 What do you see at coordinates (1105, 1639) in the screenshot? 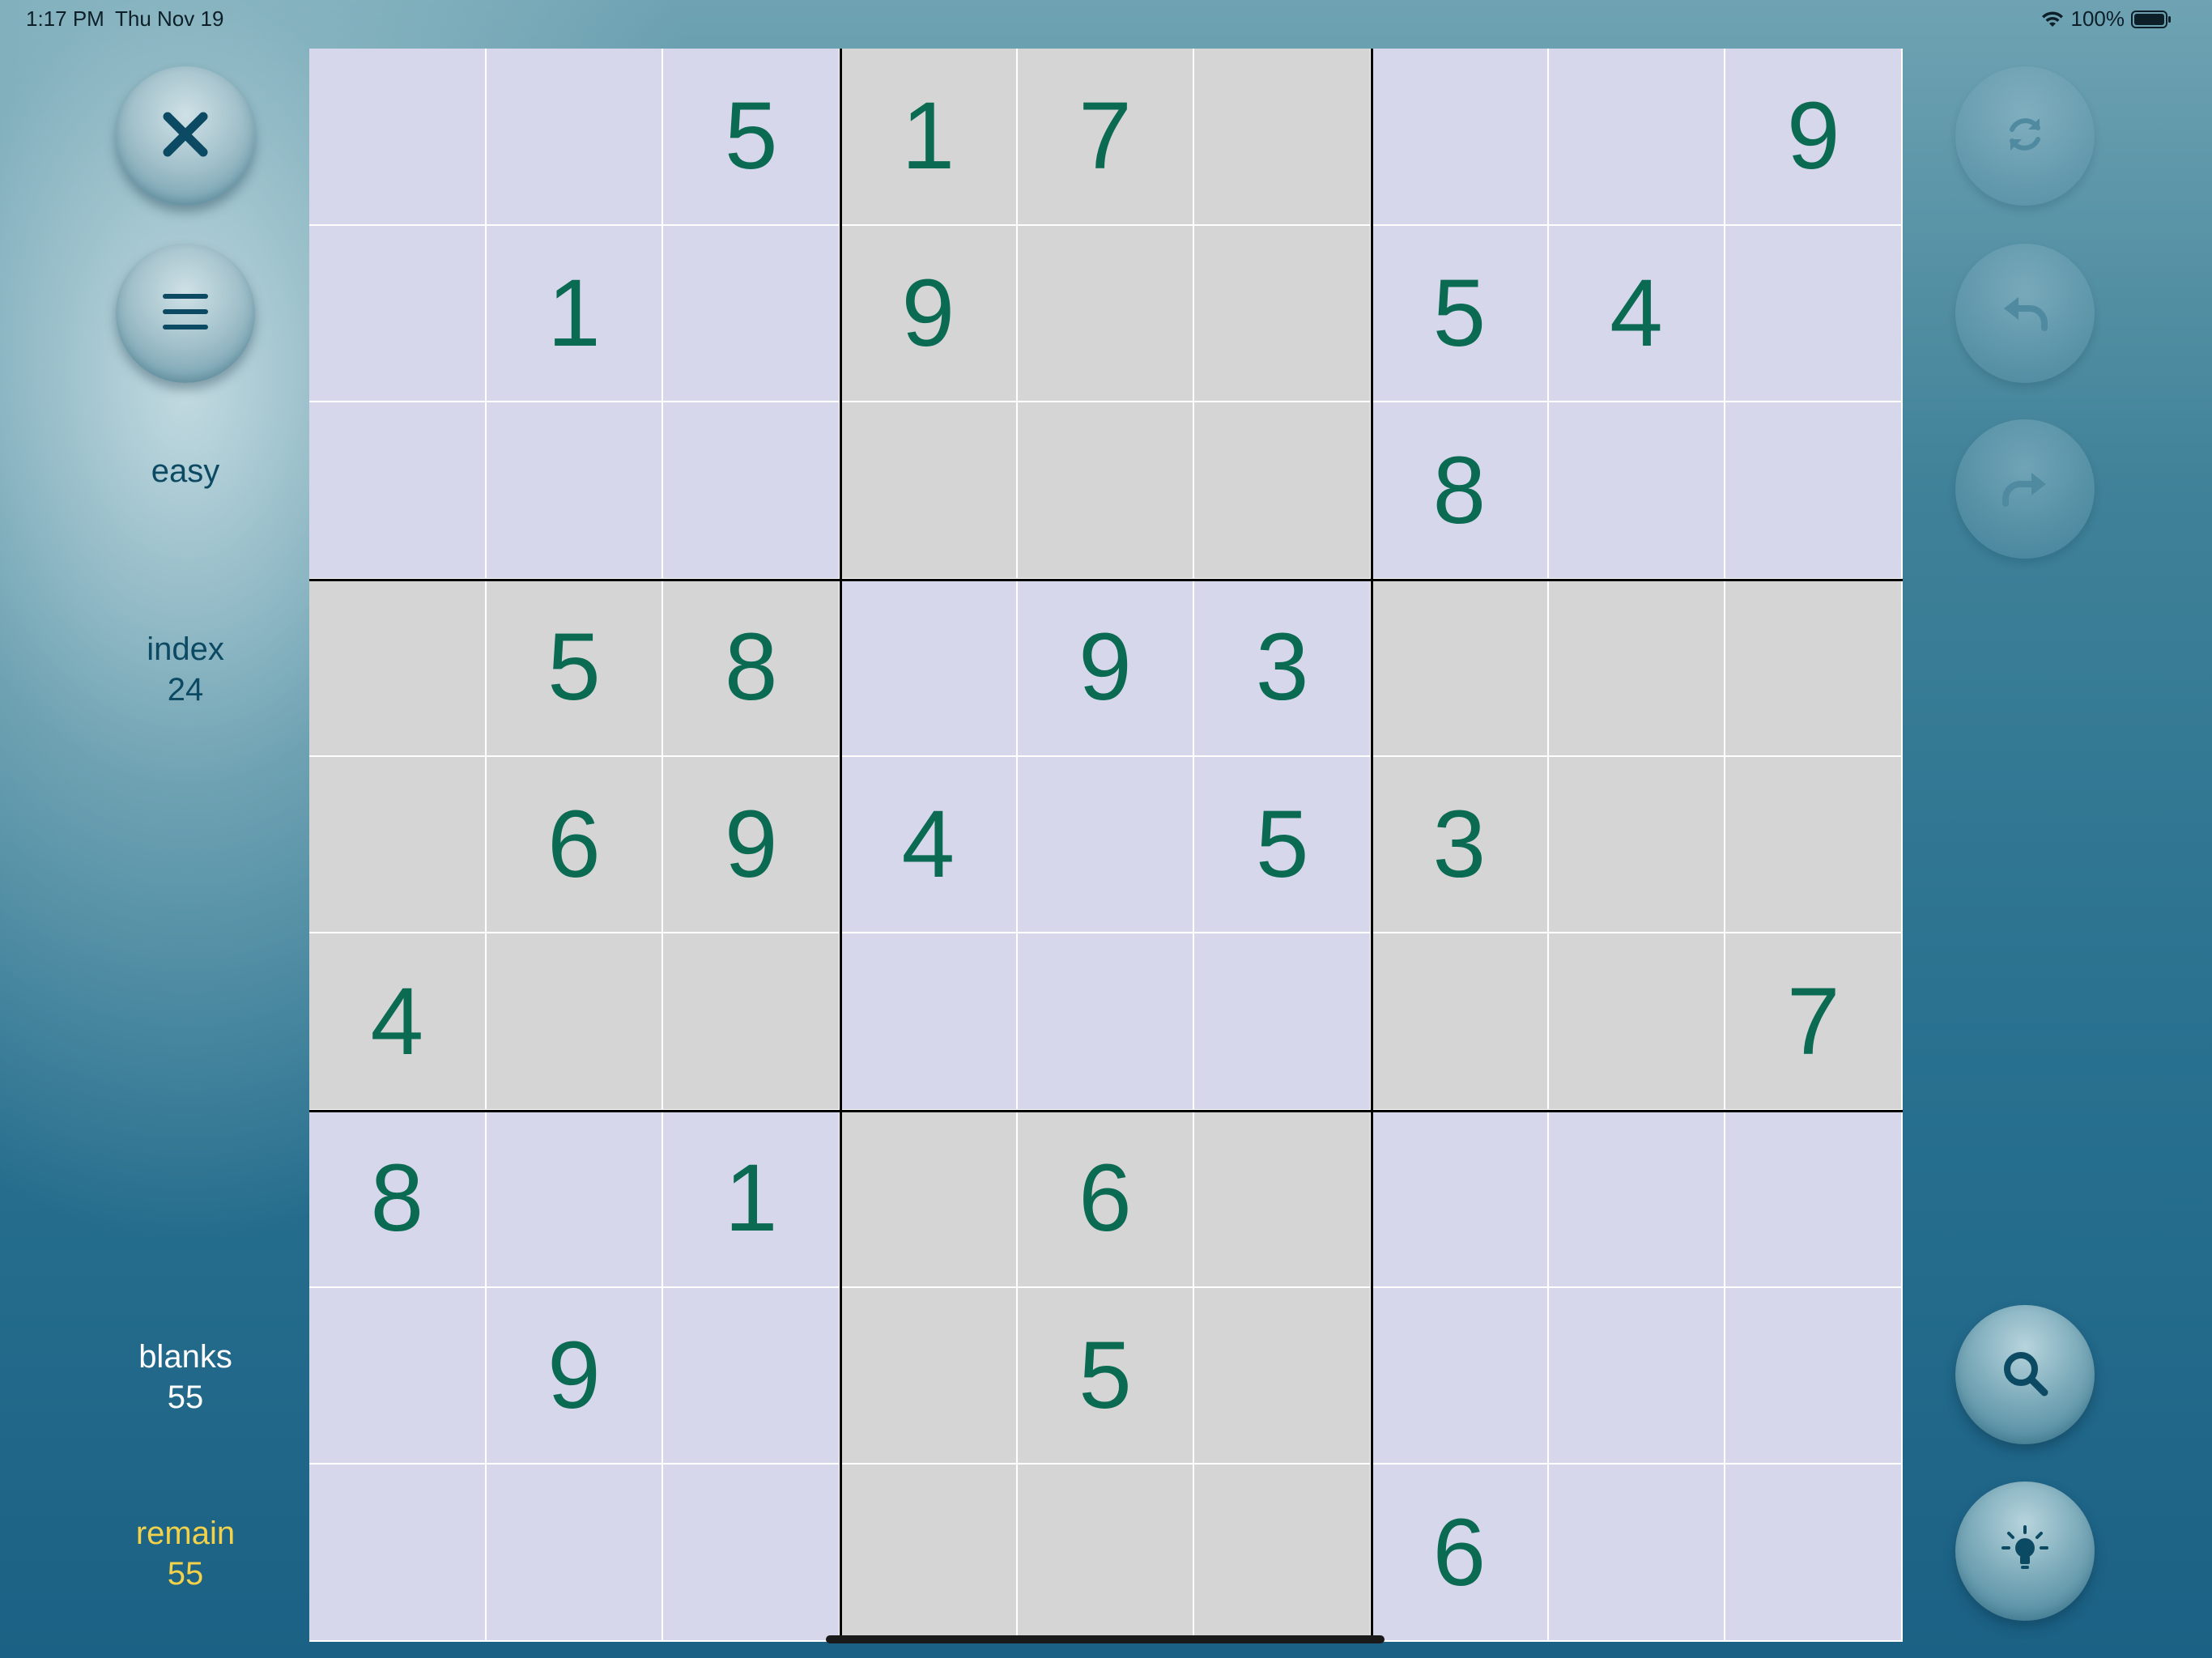
I see `home-indicator` at bounding box center [1105, 1639].